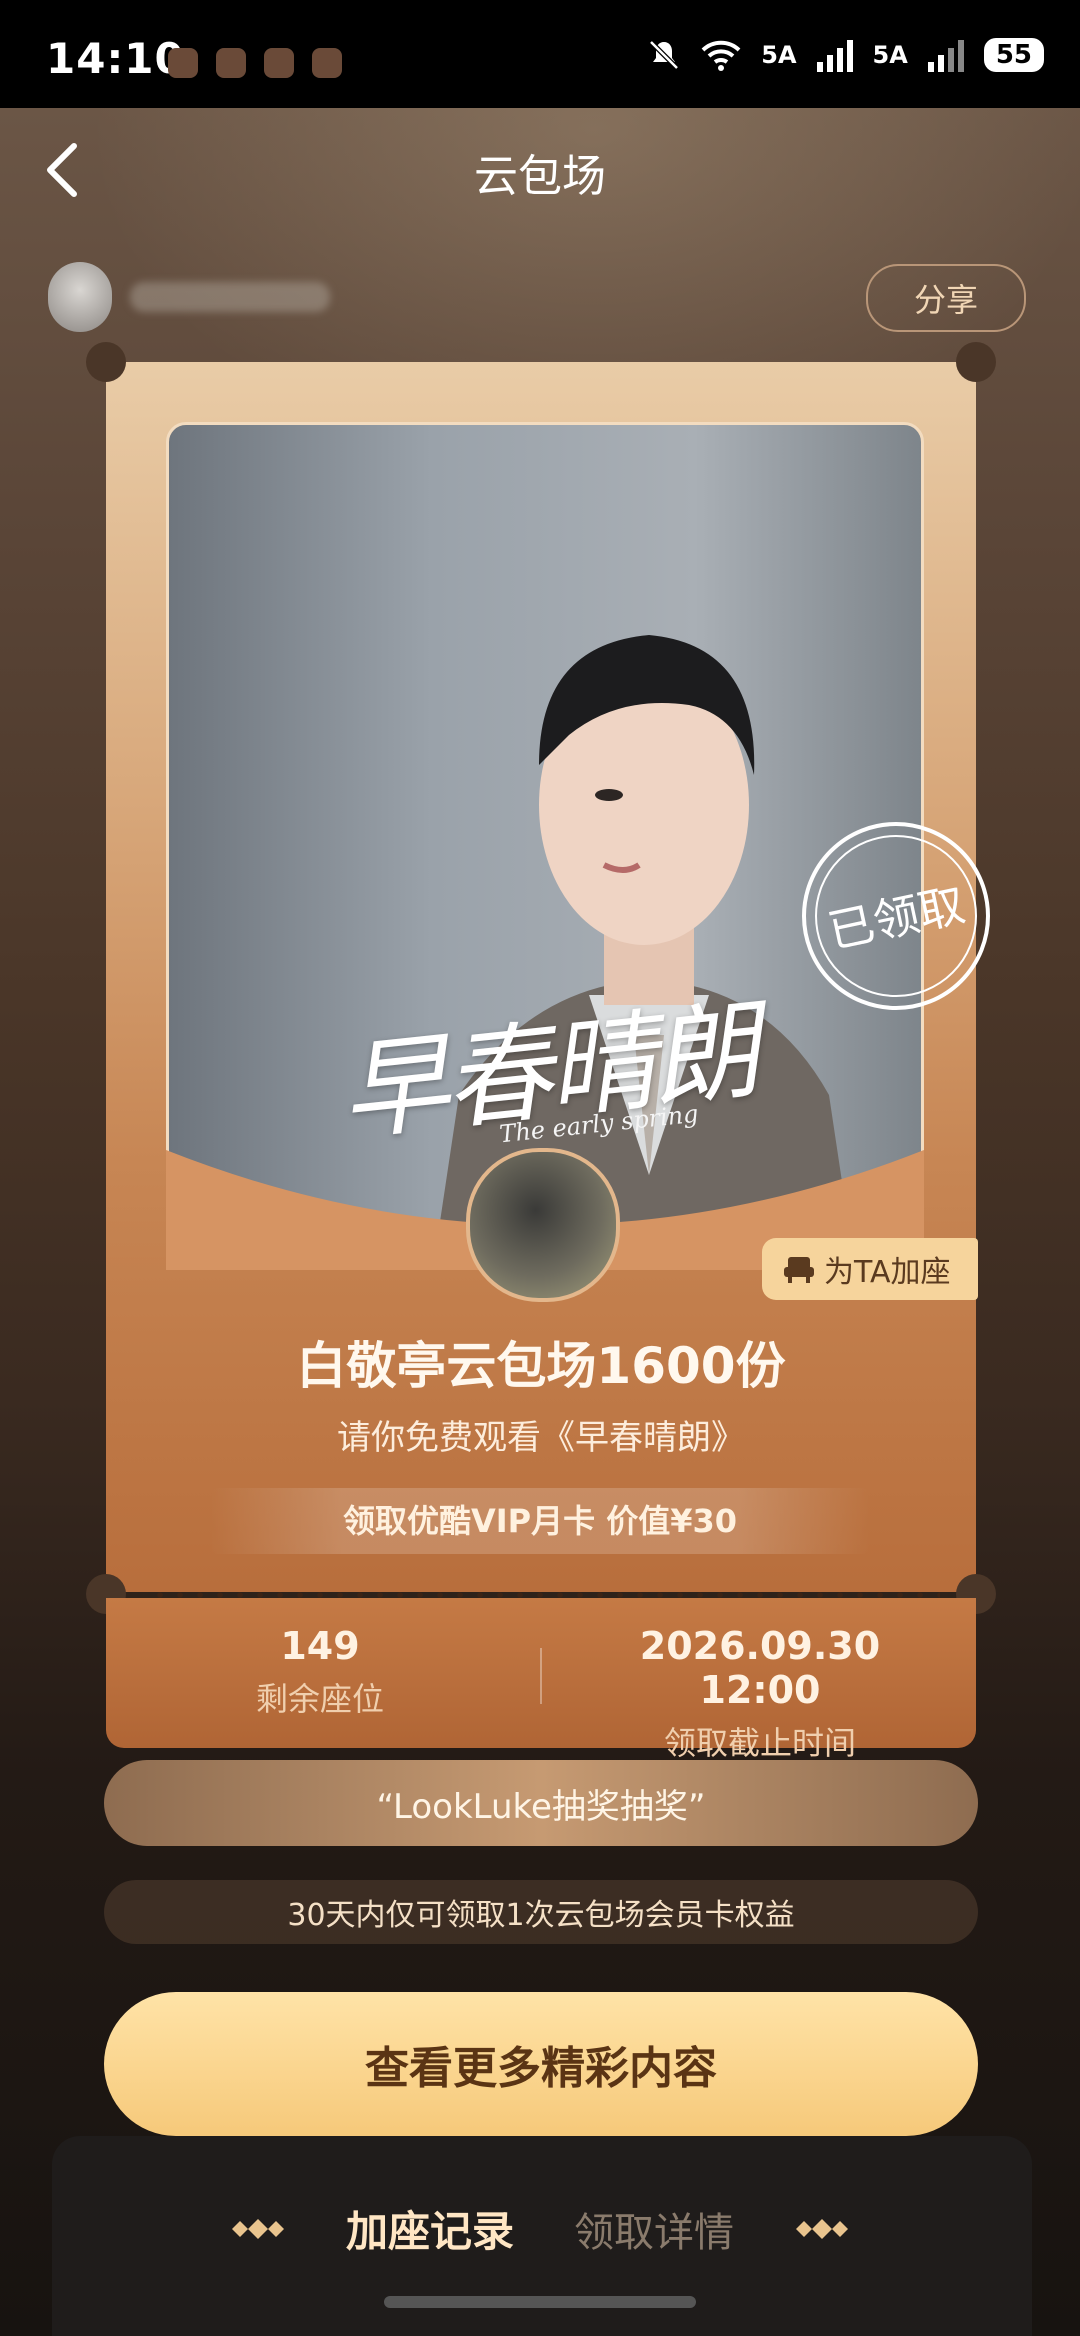  I want to click on status-icons: 5A 5A 55, so click(845, 55).